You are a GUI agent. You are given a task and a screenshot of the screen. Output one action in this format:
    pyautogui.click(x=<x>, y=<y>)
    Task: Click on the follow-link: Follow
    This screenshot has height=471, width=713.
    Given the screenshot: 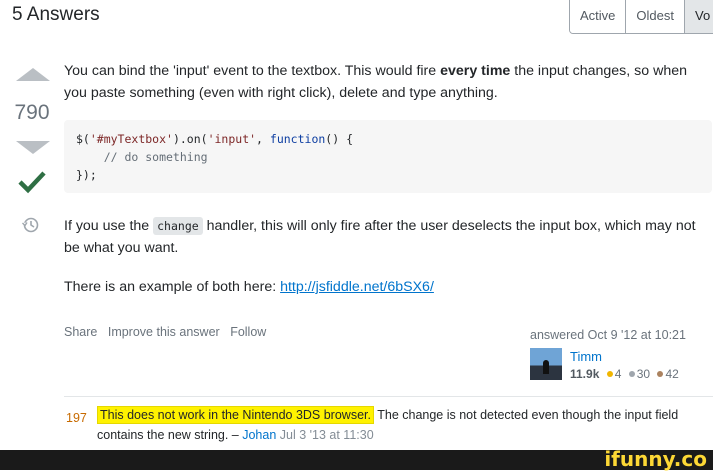 What is the action you would take?
    pyautogui.click(x=248, y=332)
    